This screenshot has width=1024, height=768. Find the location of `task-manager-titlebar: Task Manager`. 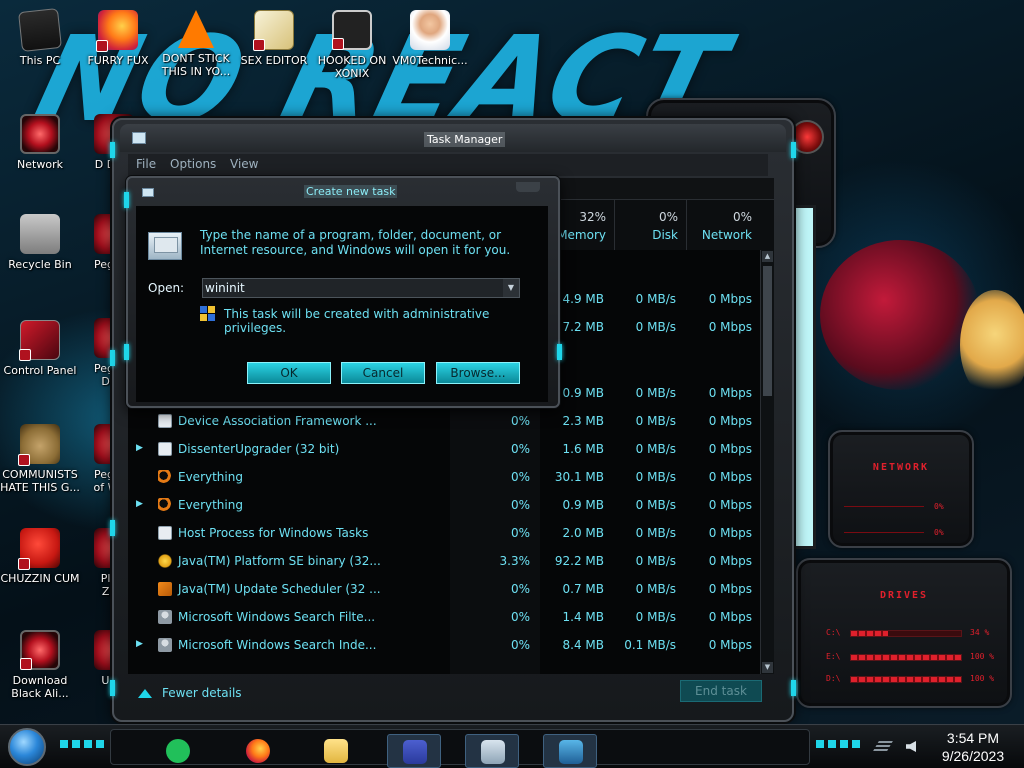

task-manager-titlebar: Task Manager is located at coordinates (453, 138).